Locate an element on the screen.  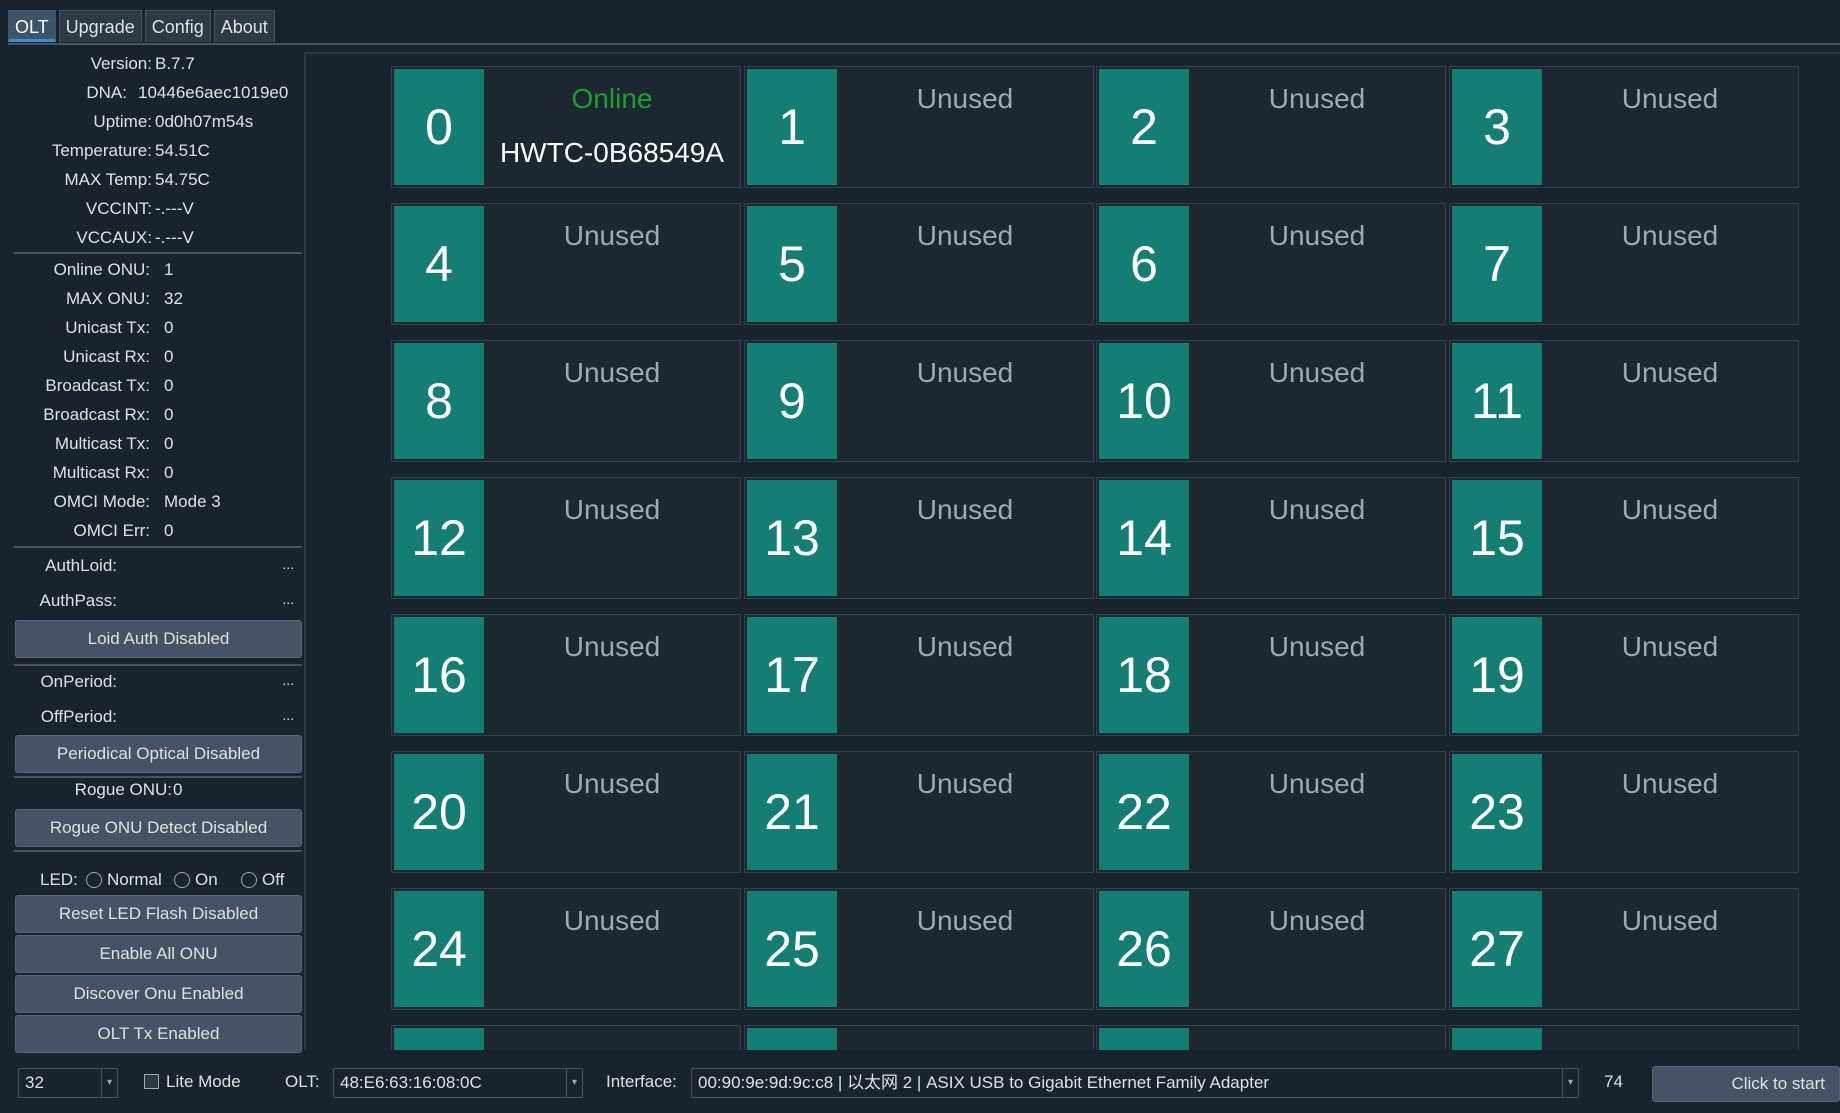
periodical-optical-button: Periodical Optical Disabled is located at coordinates (158, 754).